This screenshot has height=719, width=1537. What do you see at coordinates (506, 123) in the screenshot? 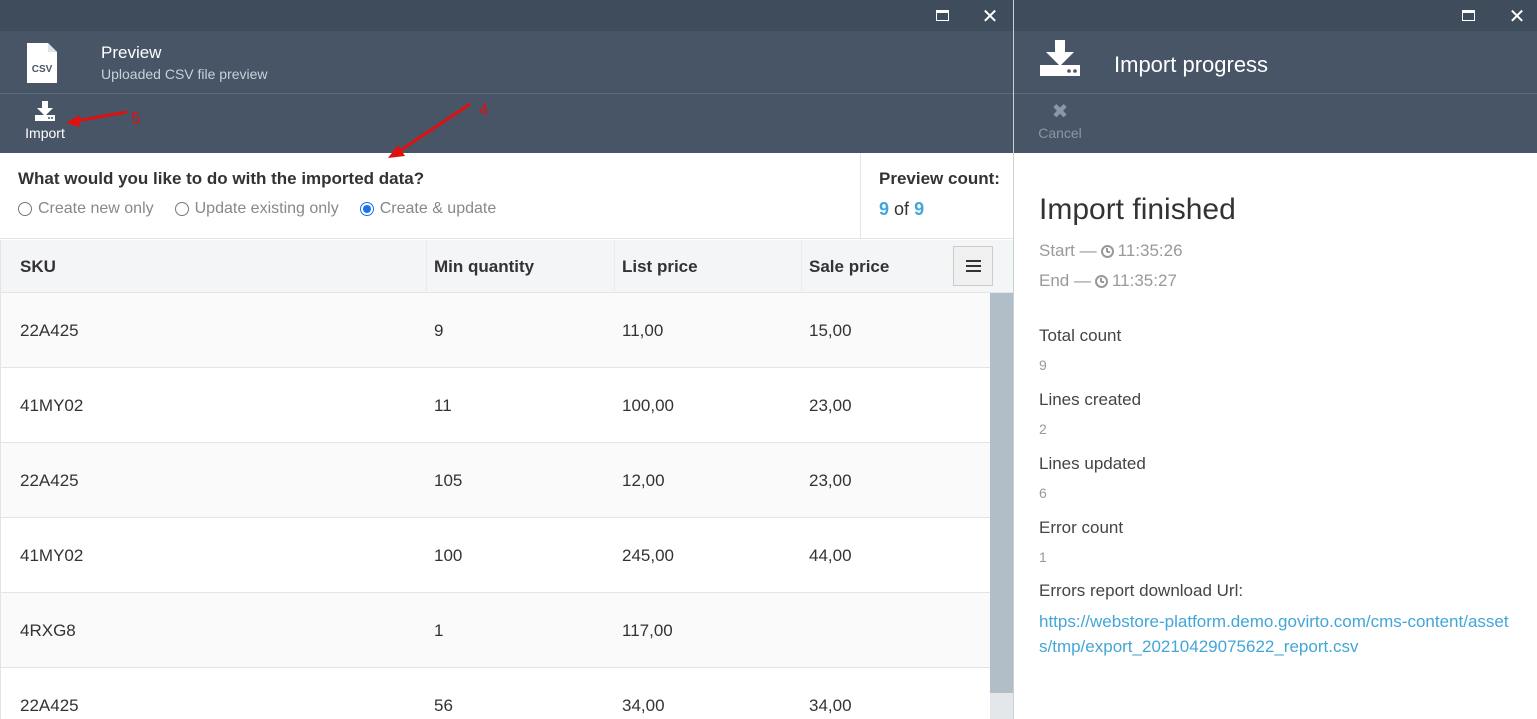
I see `preview-toolbar: Import` at bounding box center [506, 123].